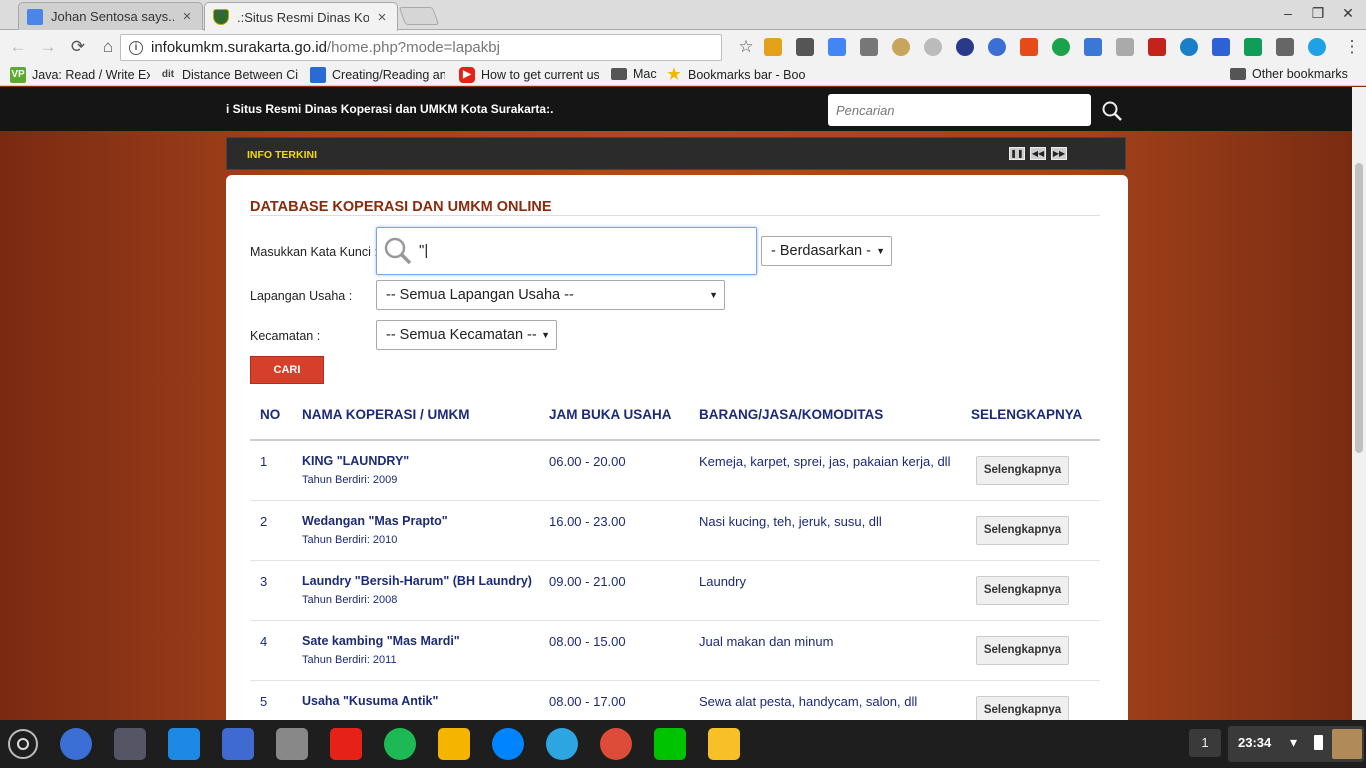  Describe the element at coordinates (933, 47) in the screenshot. I see `compass-icon` at that location.